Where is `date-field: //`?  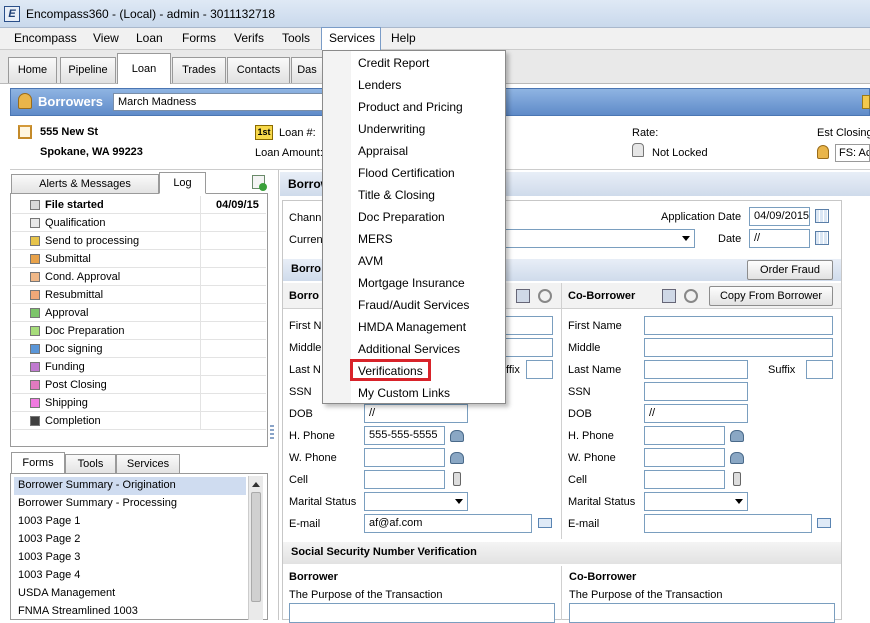
date-field: // is located at coordinates (779, 238).